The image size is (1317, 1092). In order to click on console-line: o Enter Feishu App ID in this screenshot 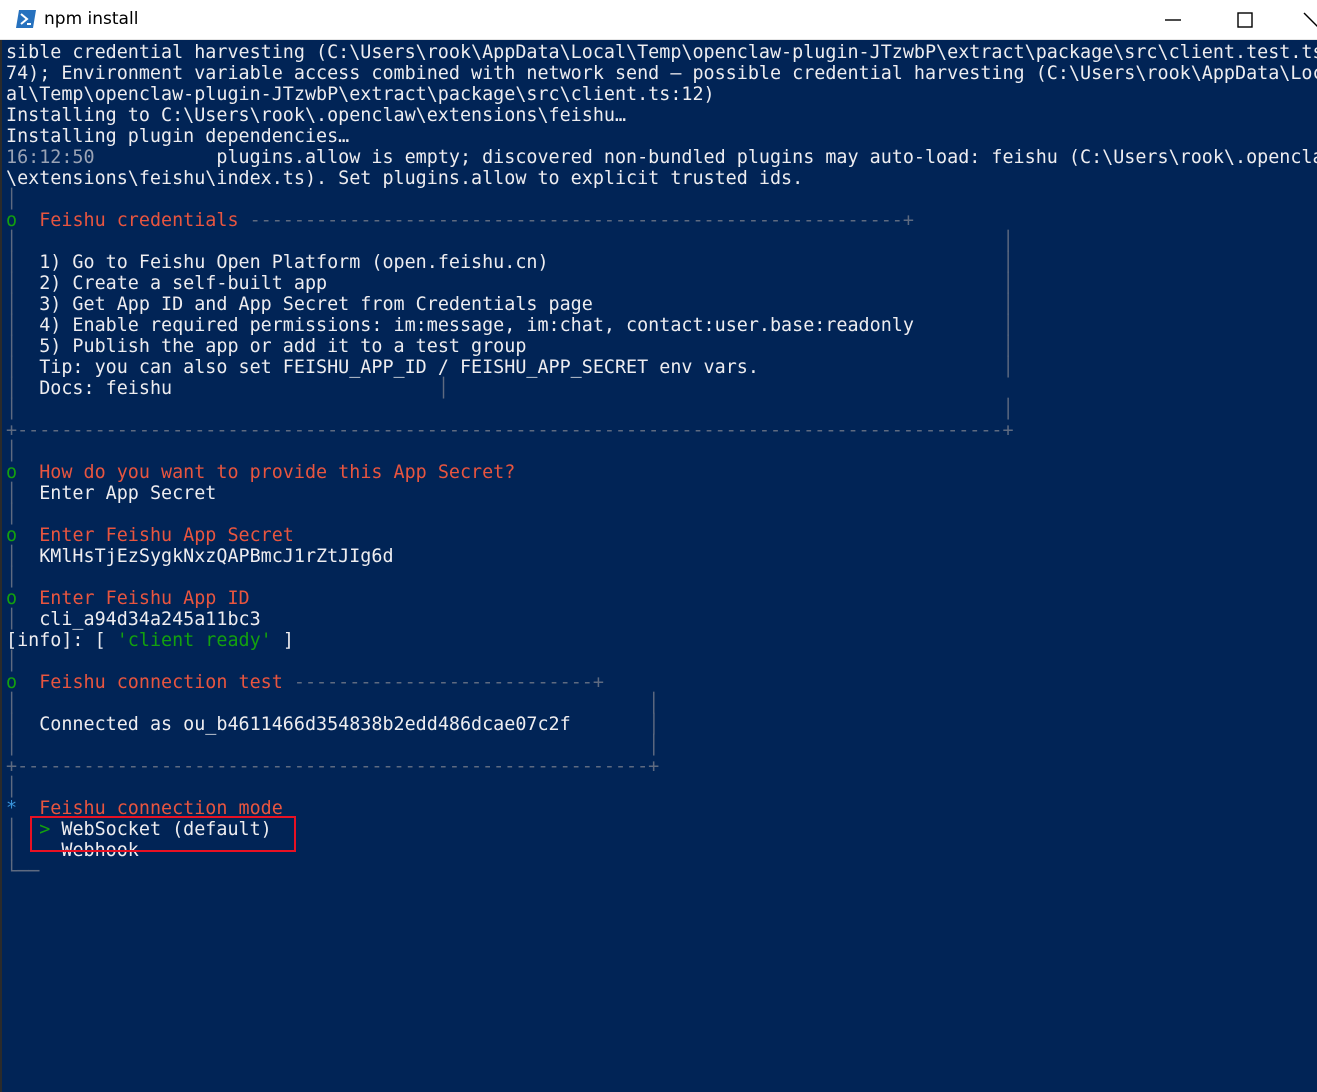, I will do `click(128, 598)`.